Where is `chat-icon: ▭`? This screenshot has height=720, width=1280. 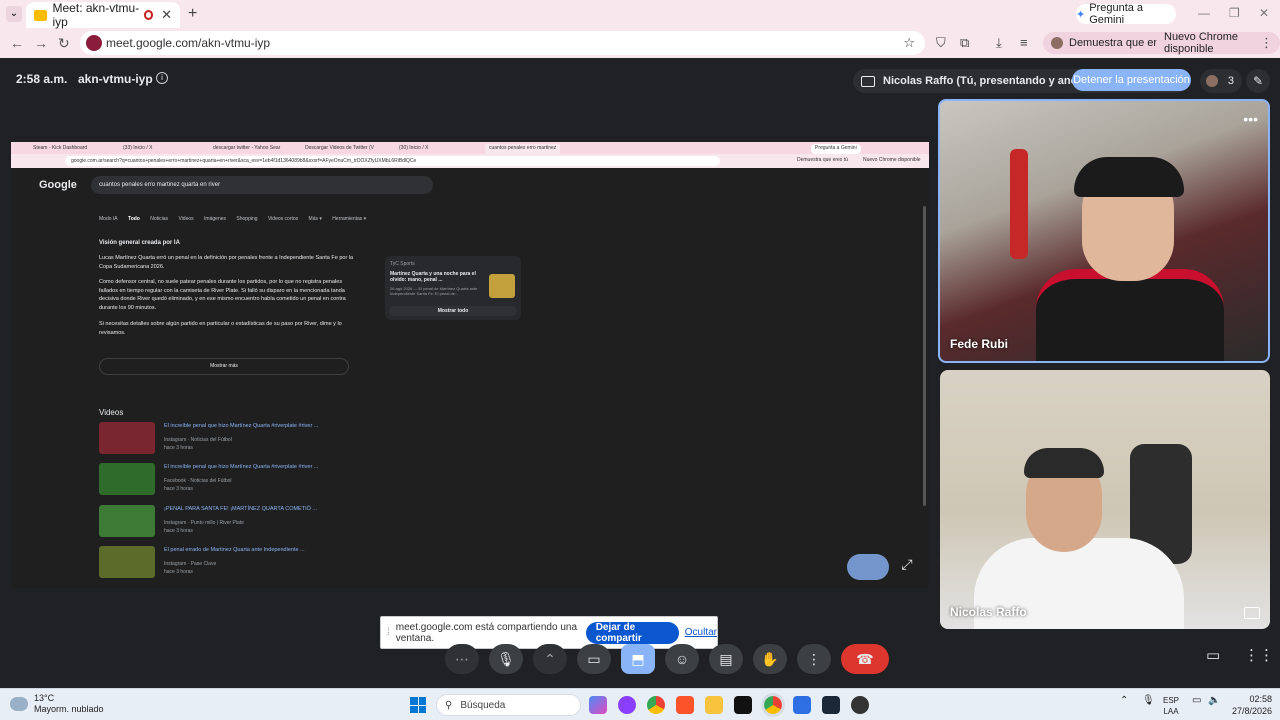 chat-icon: ▭ is located at coordinates (1213, 655).